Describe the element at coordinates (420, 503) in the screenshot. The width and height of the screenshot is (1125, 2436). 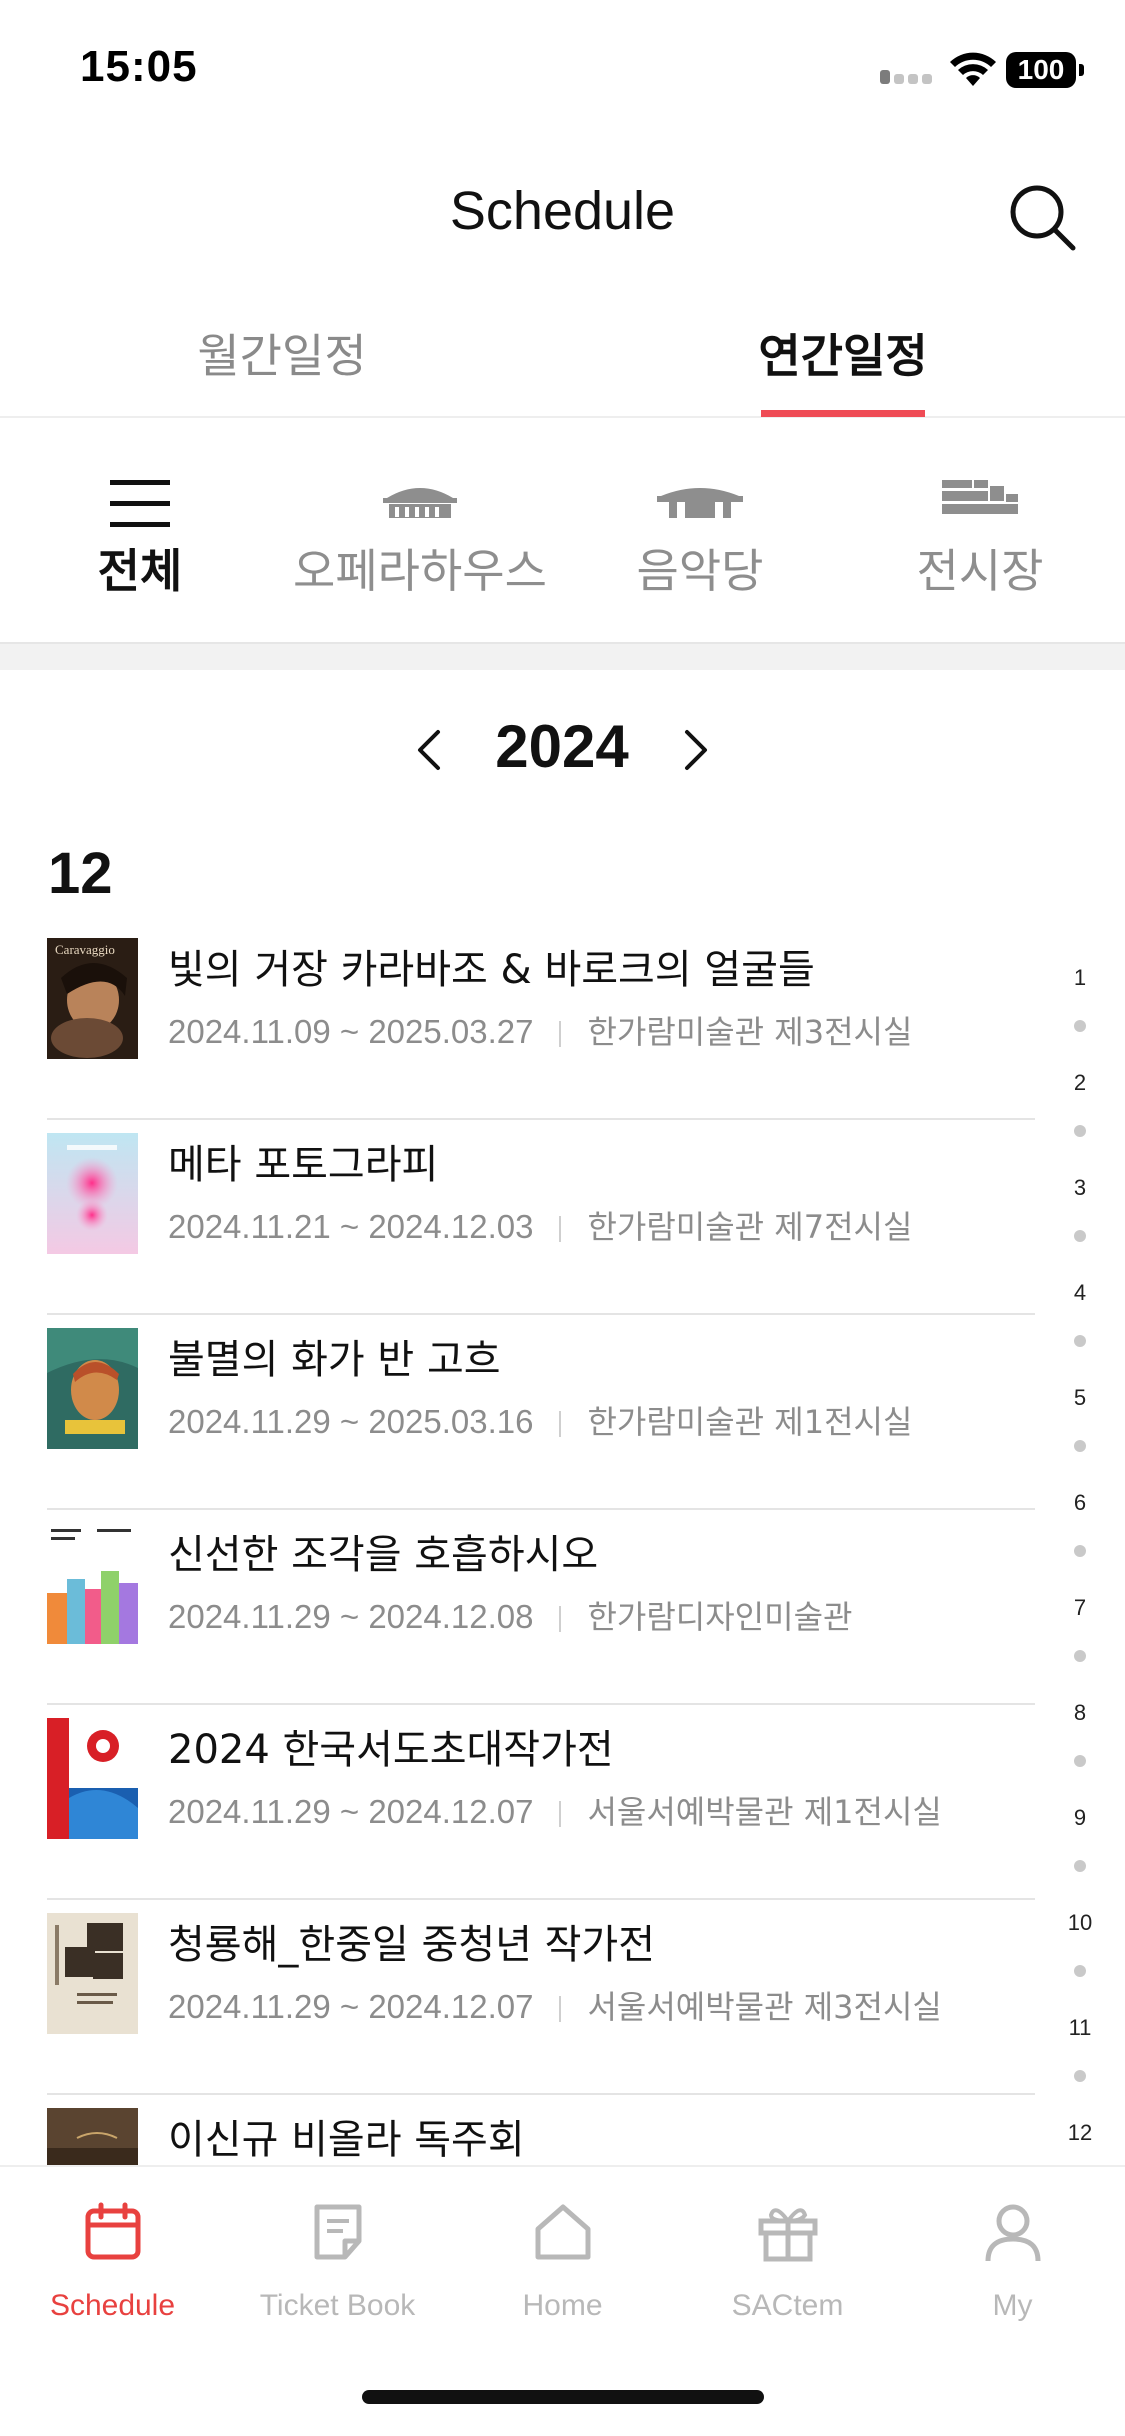
I see `opera-house-icon` at that location.